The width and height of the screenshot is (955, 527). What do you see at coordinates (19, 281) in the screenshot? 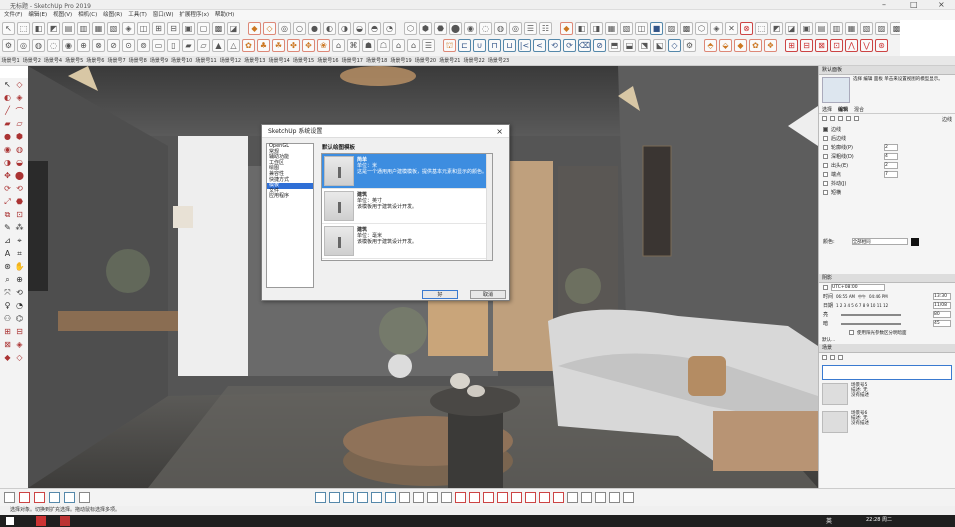
I see `zoom-window-icon: ⊕` at bounding box center [19, 281].